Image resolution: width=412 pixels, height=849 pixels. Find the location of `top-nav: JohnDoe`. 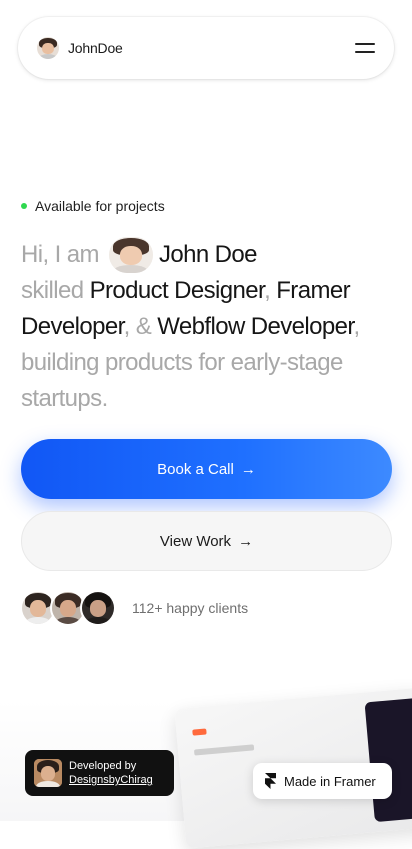

top-nav: JohnDoe is located at coordinates (206, 48).